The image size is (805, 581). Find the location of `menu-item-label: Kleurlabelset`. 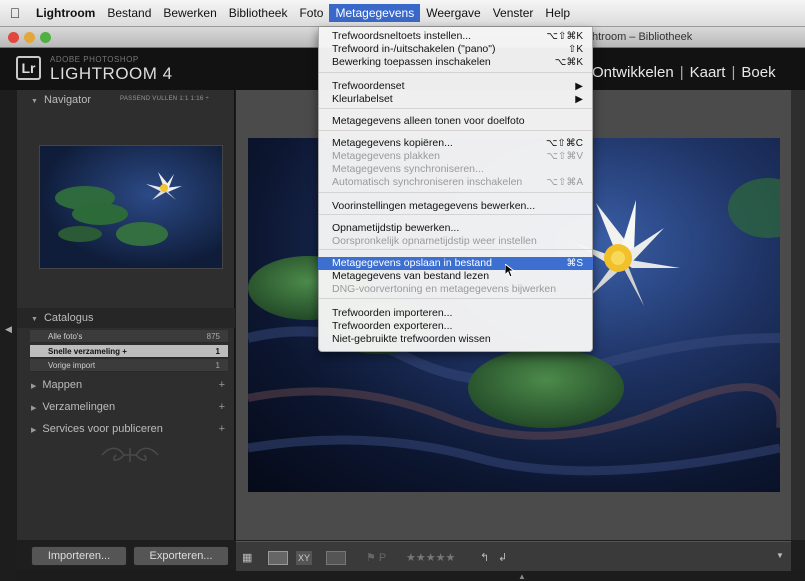

menu-item-label: Kleurlabelset is located at coordinates (362, 99).